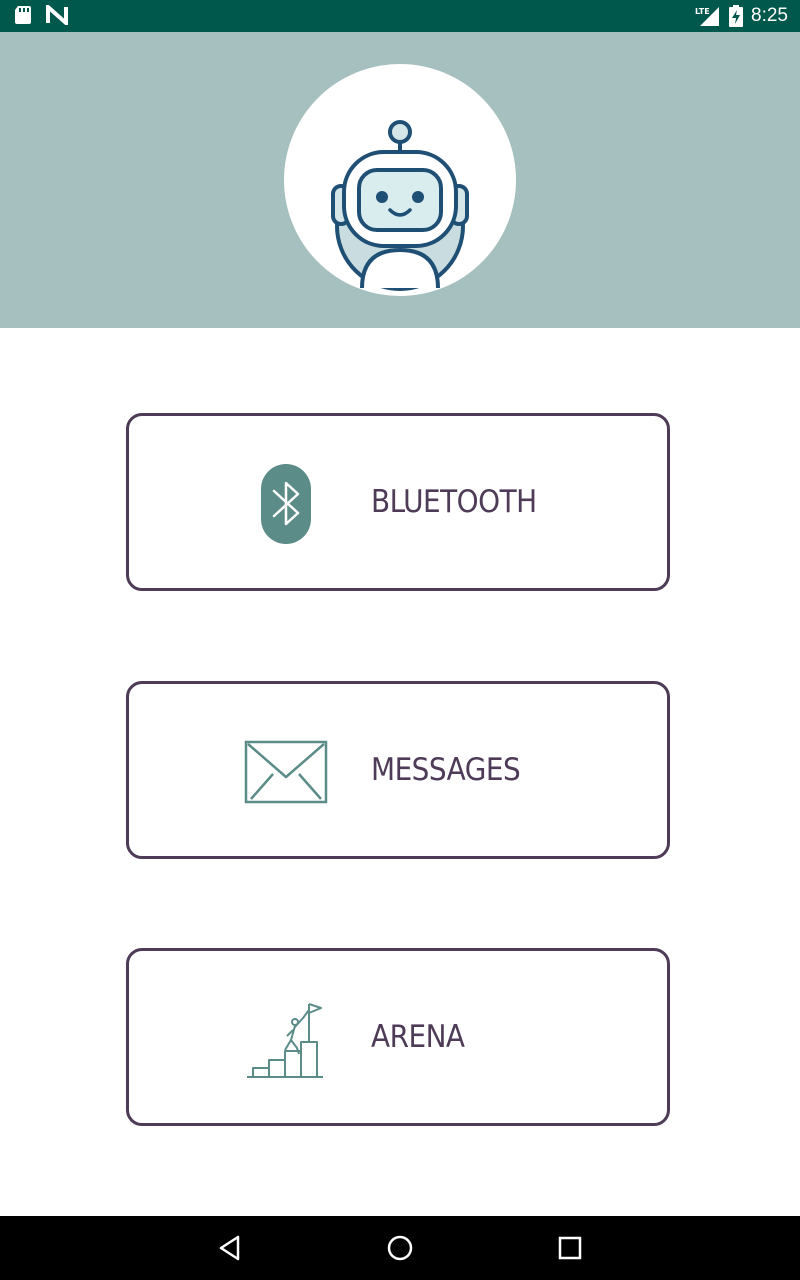 The image size is (800, 1280). I want to click on navigation-bar, so click(400, 1248).